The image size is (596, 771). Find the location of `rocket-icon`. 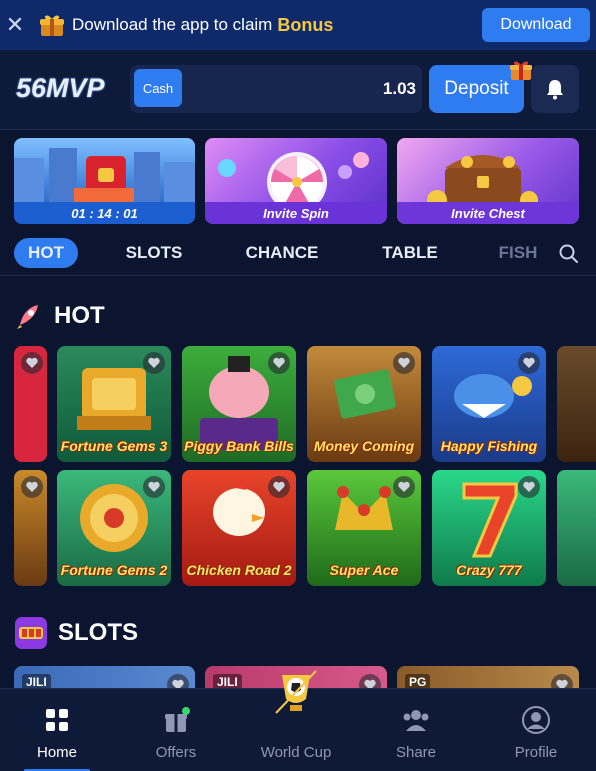

rocket-icon is located at coordinates (29, 316).